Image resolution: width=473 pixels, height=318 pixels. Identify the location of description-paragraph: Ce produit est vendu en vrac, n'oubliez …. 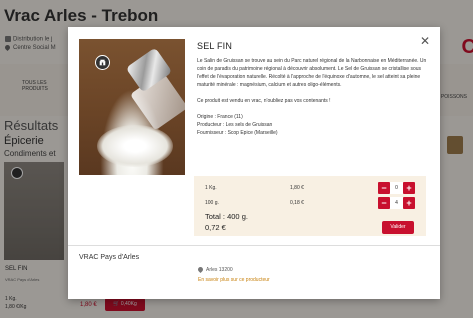
(264, 101).